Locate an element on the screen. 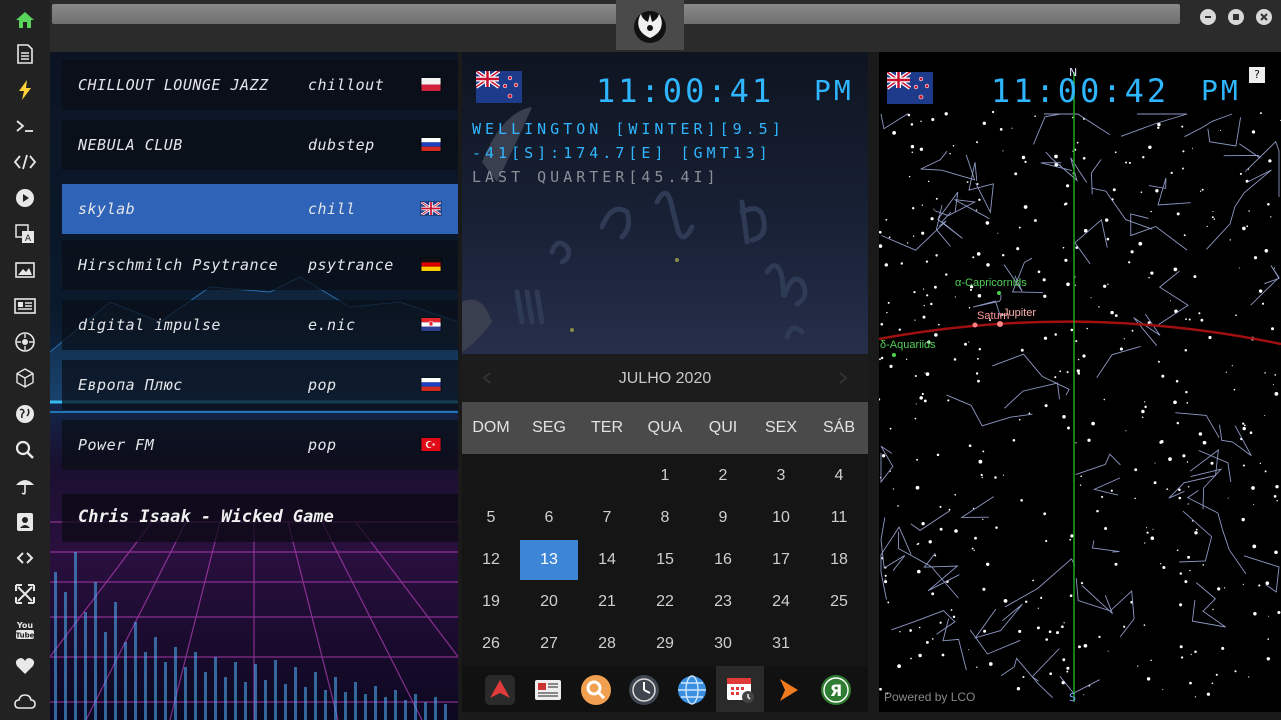  play-app-icon is located at coordinates (788, 690).